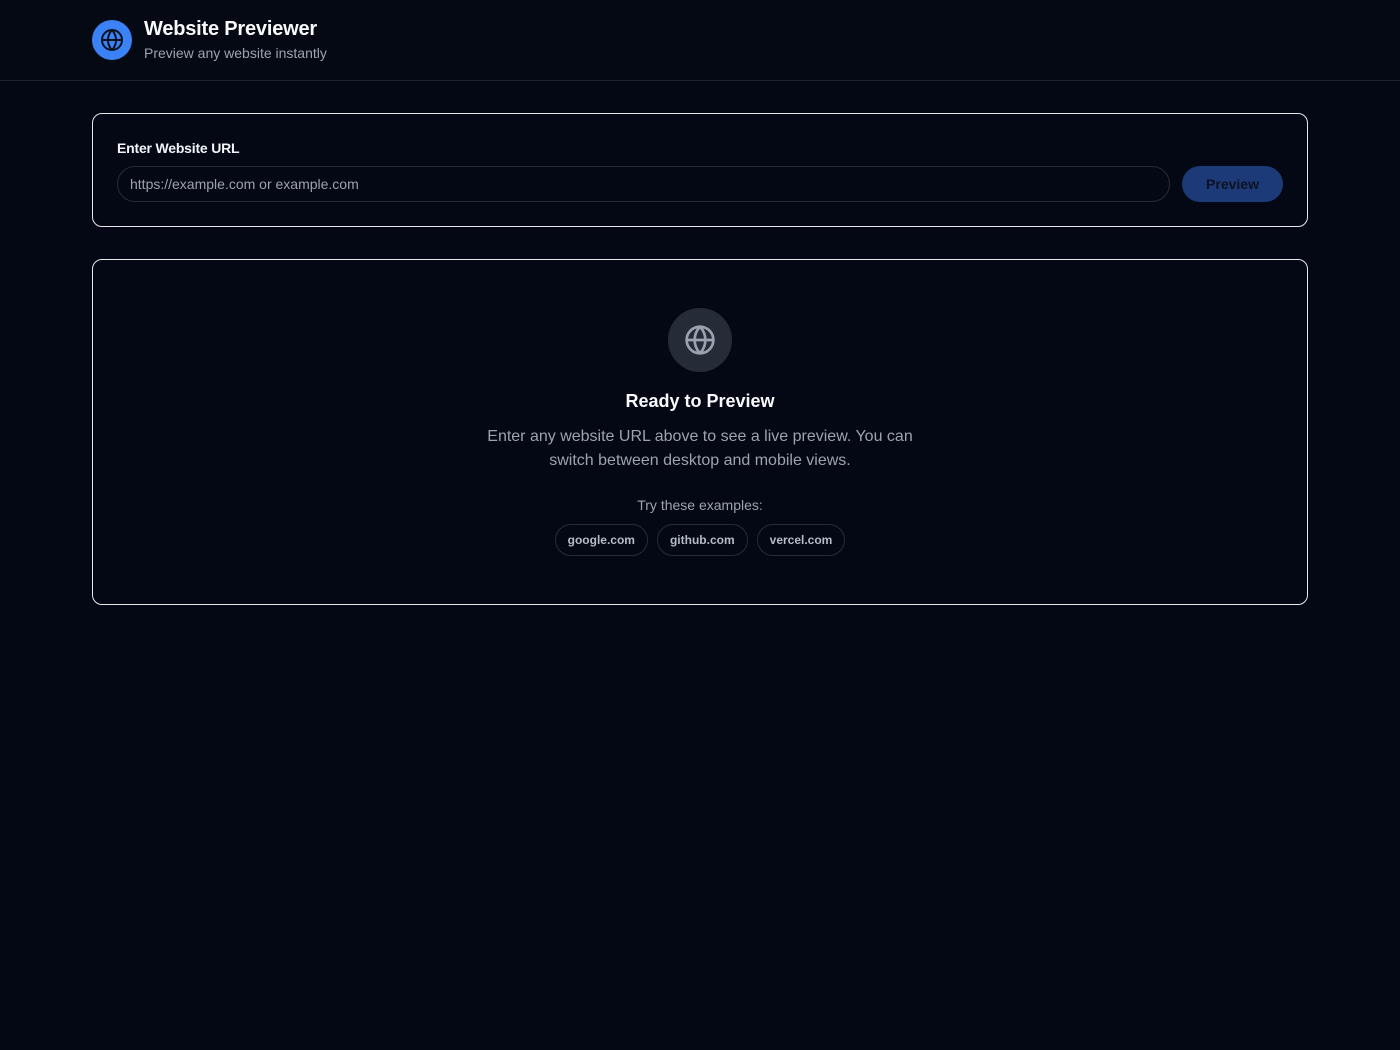 The height and width of the screenshot is (1050, 1400). Describe the element at coordinates (178, 148) in the screenshot. I see `url-field-label: Enter Website URL` at that location.